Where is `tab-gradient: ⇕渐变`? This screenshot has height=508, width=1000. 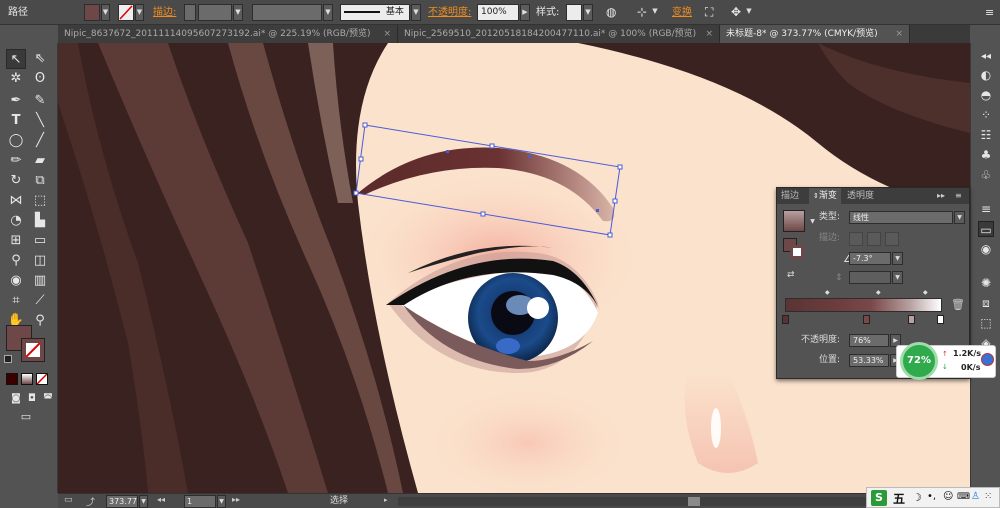 tab-gradient: ⇕渐变 is located at coordinates (825, 196).